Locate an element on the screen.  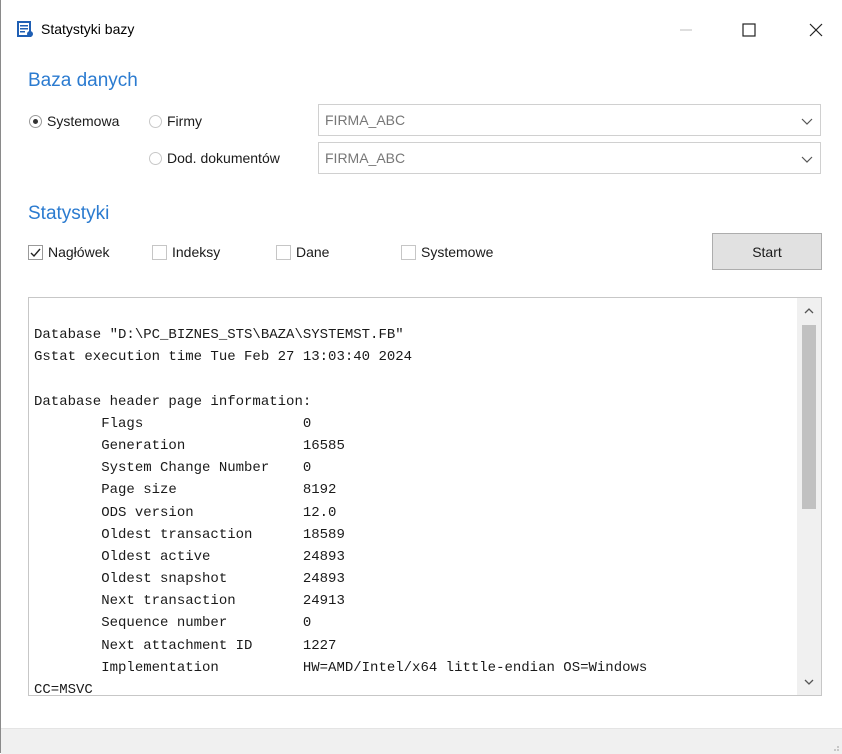
output-line: ODS version 12.0 is located at coordinates (185, 512).